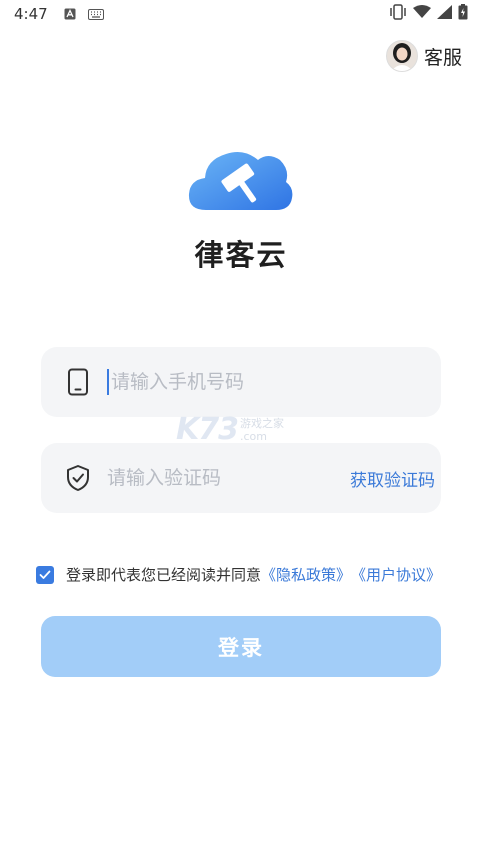 The height and width of the screenshot is (858, 482). I want to click on phone-icon, so click(78, 382).